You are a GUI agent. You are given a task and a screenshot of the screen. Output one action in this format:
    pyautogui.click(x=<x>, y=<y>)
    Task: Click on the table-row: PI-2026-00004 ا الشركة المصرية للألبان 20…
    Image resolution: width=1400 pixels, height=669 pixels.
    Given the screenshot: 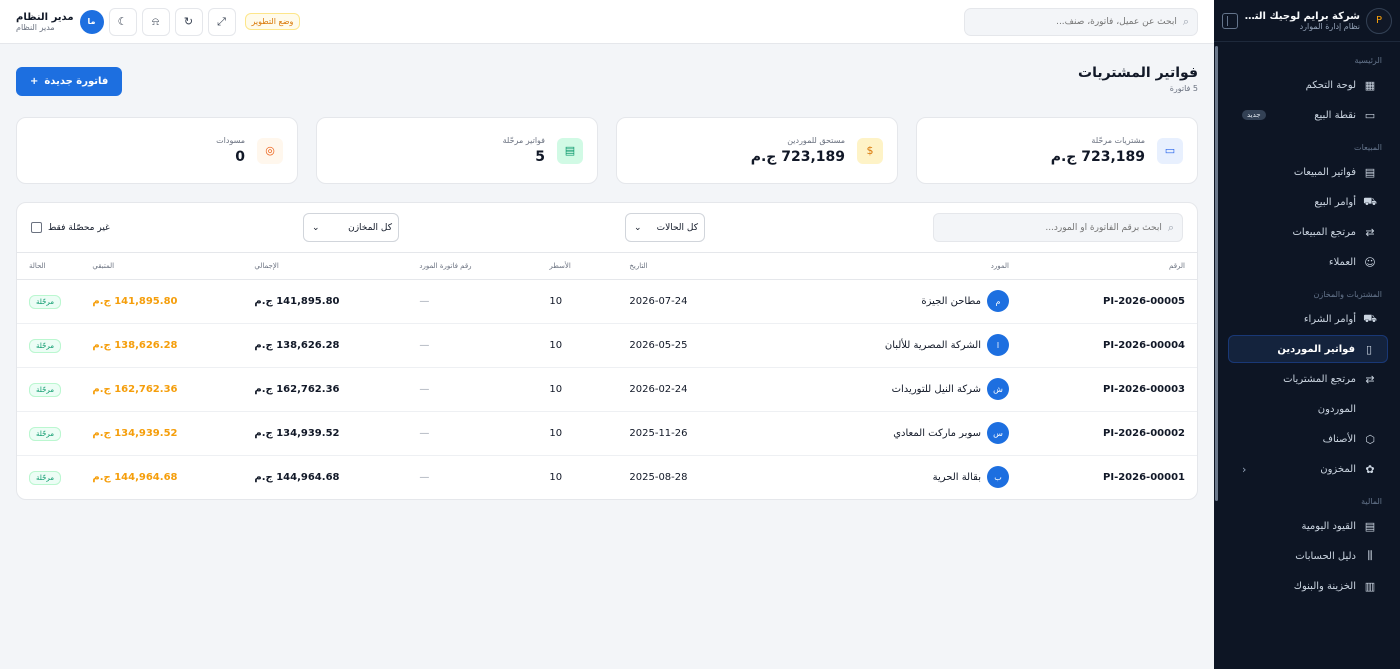 What is the action you would take?
    pyautogui.click(x=607, y=345)
    